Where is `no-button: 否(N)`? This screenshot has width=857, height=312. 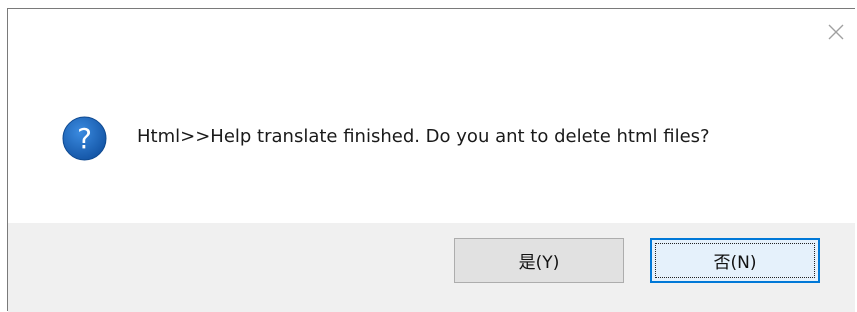
no-button: 否(N) is located at coordinates (735, 260).